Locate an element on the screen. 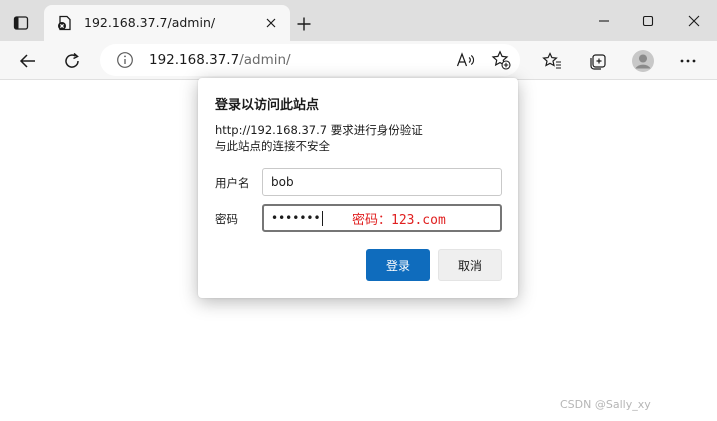 The image size is (717, 421). login-button: 登录 is located at coordinates (398, 265).